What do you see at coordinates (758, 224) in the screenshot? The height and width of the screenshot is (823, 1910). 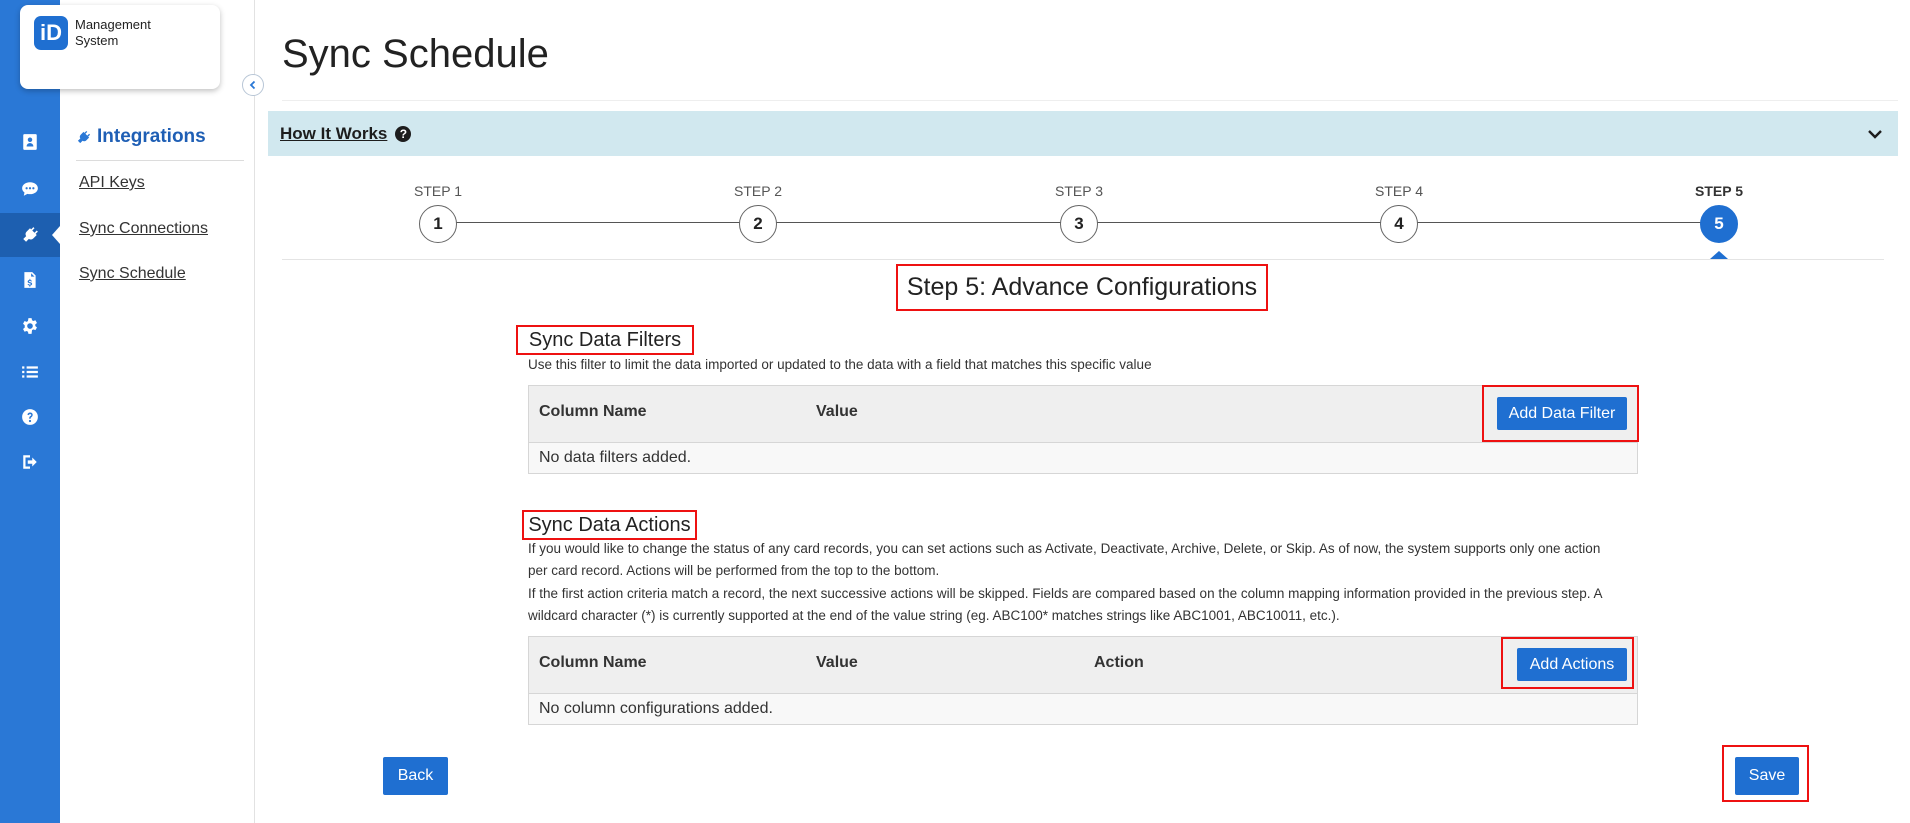 I see `step-number: 2` at bounding box center [758, 224].